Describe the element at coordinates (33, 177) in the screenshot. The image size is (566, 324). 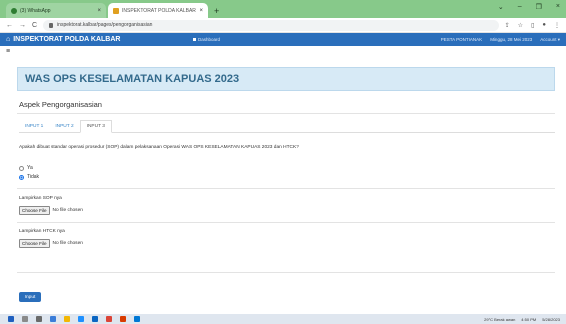
I see `option-label: Tidak` at that location.